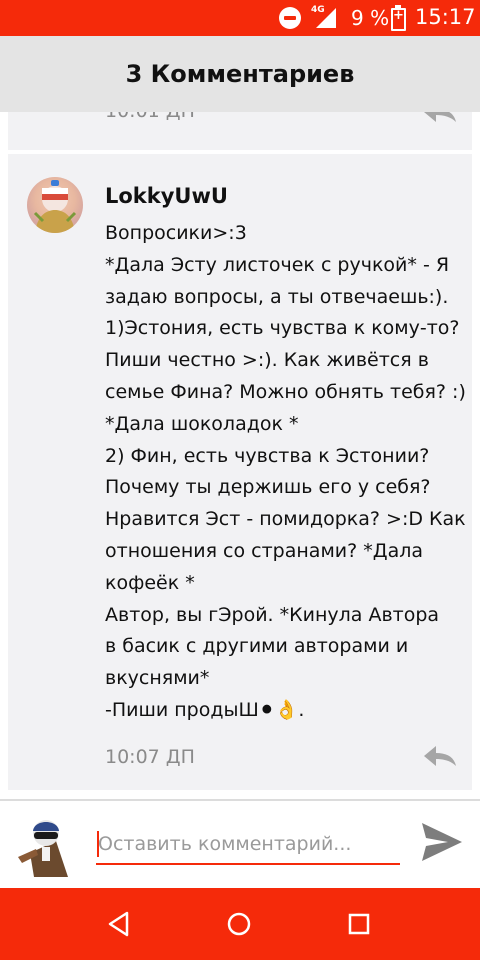  Describe the element at coordinates (267, 455) in the screenshot. I see `comment-line: 2) Фин, есть чувства к Эстонии?` at that location.